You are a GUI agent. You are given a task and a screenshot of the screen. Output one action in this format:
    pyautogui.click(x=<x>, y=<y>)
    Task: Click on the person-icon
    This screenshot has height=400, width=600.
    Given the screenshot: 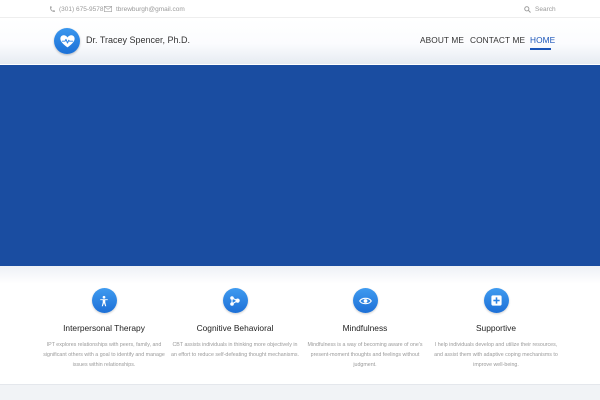 What is the action you would take?
    pyautogui.click(x=104, y=300)
    